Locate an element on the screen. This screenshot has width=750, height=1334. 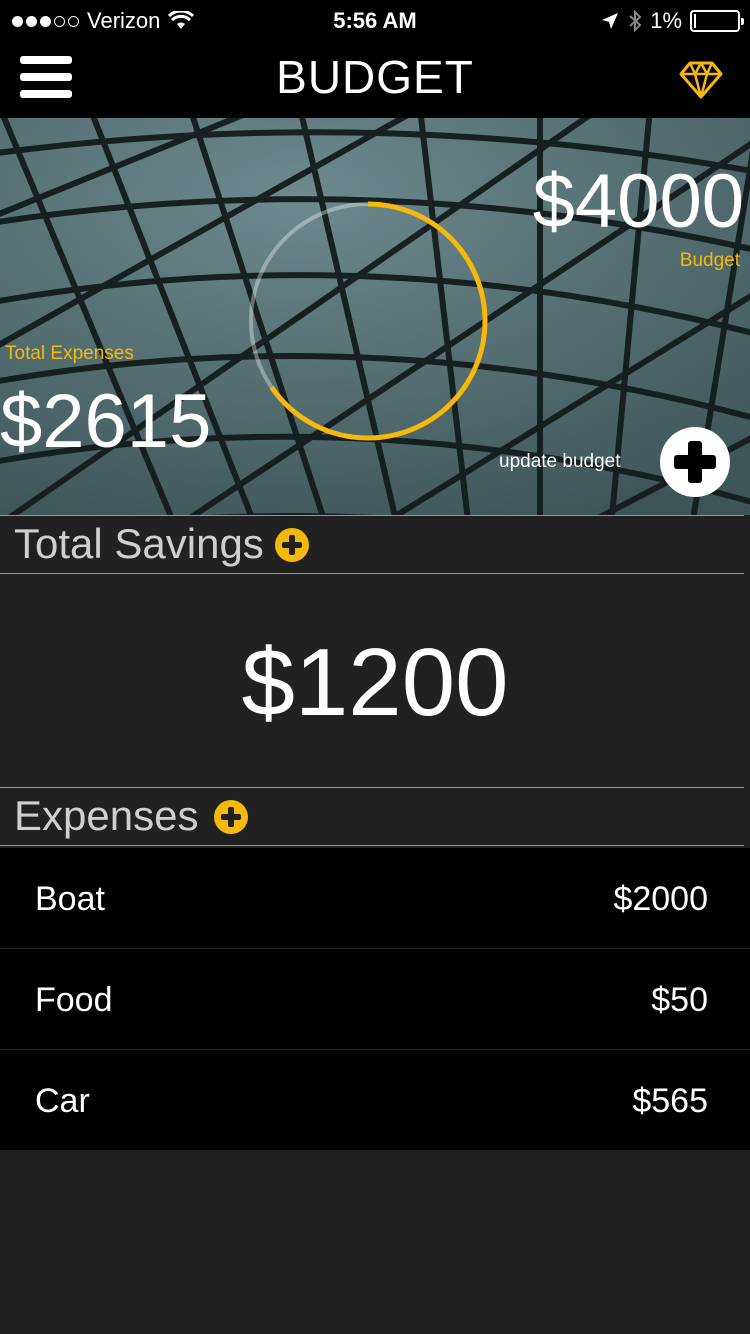
expense-amount: $2000 is located at coordinates (660, 899).